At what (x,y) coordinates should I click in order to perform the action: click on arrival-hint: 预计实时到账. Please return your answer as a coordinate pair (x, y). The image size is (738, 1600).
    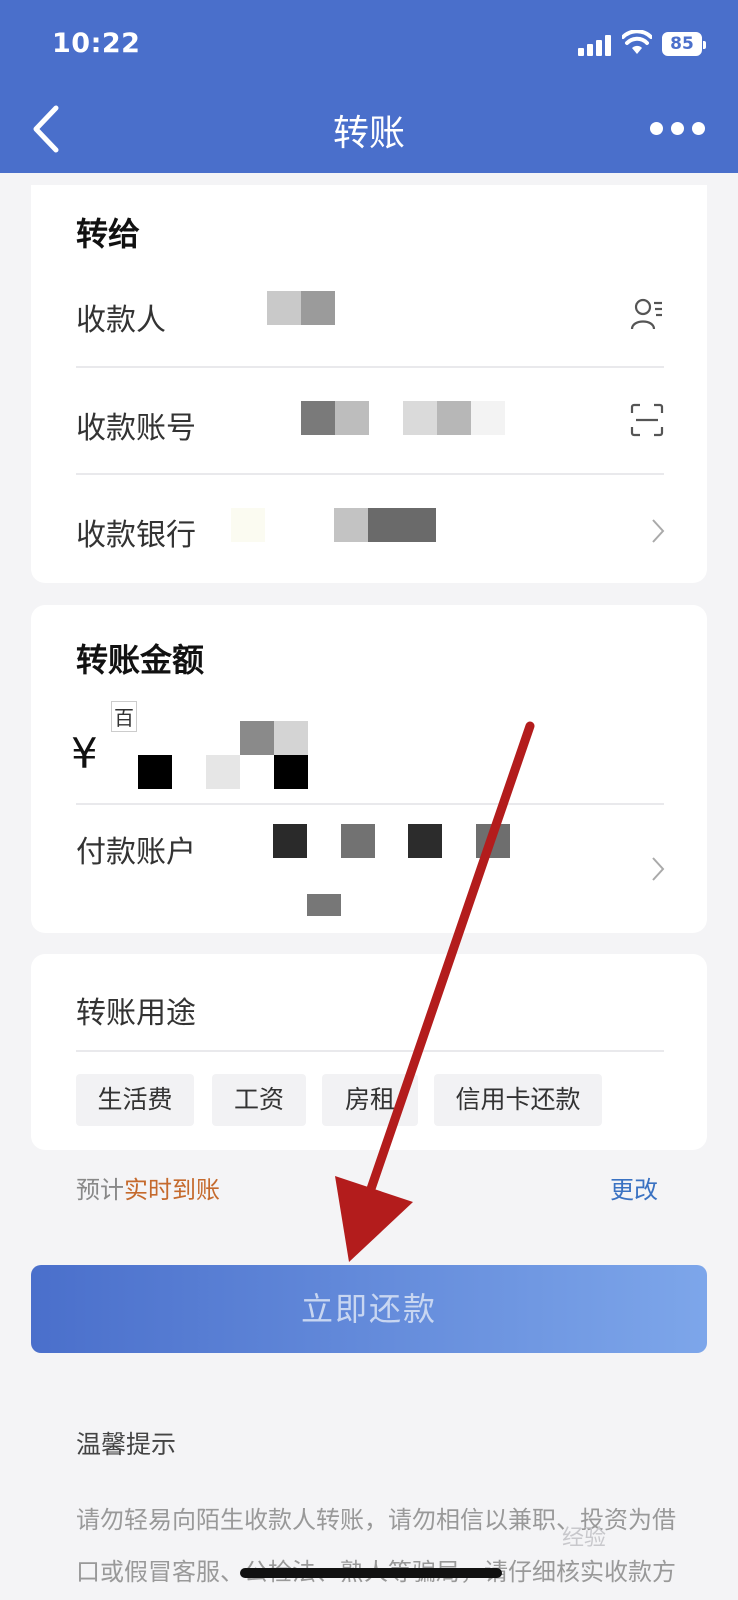
    Looking at the image, I should click on (148, 1187).